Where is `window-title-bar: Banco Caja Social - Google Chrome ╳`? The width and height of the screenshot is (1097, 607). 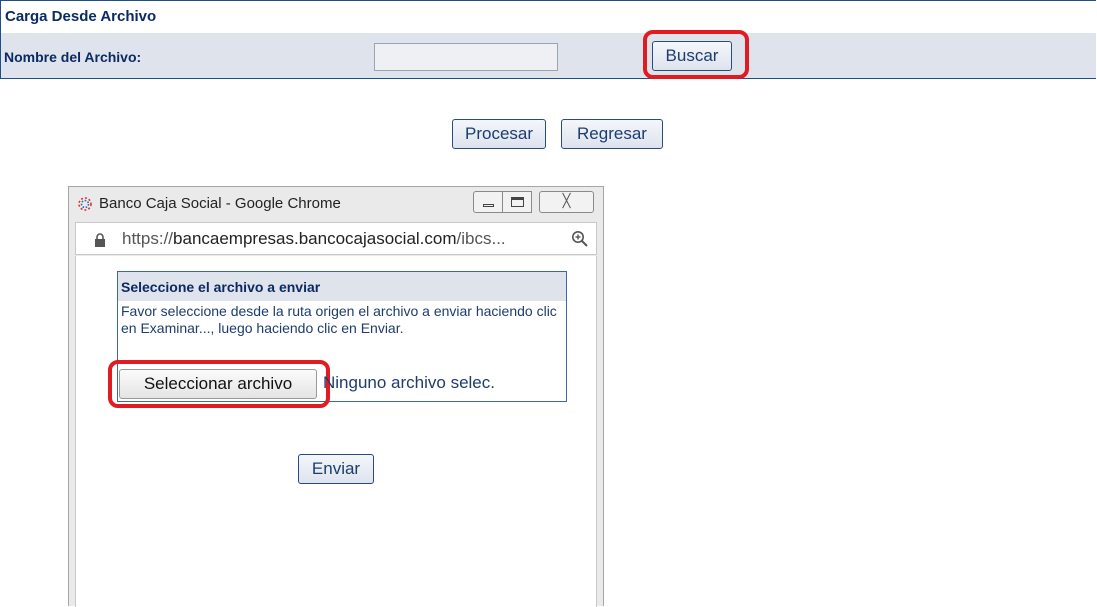 window-title-bar: Banco Caja Social - Google Chrome ╳ is located at coordinates (336, 204).